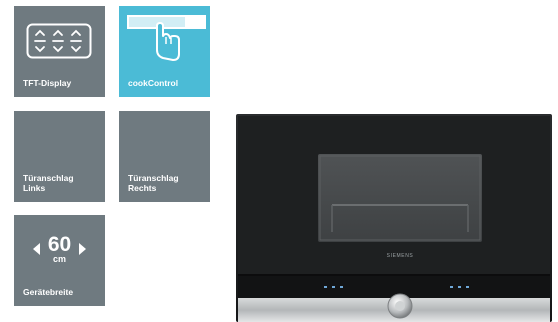  Describe the element at coordinates (400, 256) in the screenshot. I see `brand-logo: SIEMENS` at that location.